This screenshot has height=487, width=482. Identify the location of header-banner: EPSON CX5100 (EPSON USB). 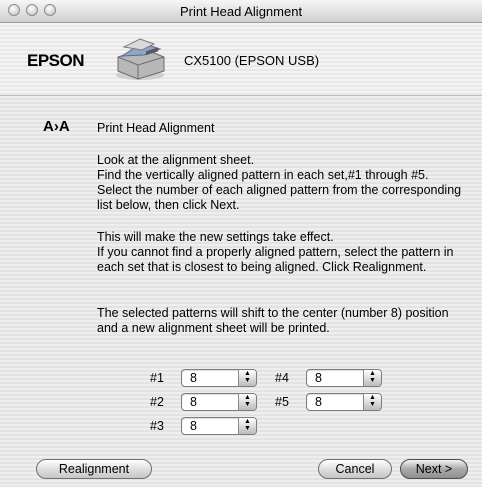
(241, 59).